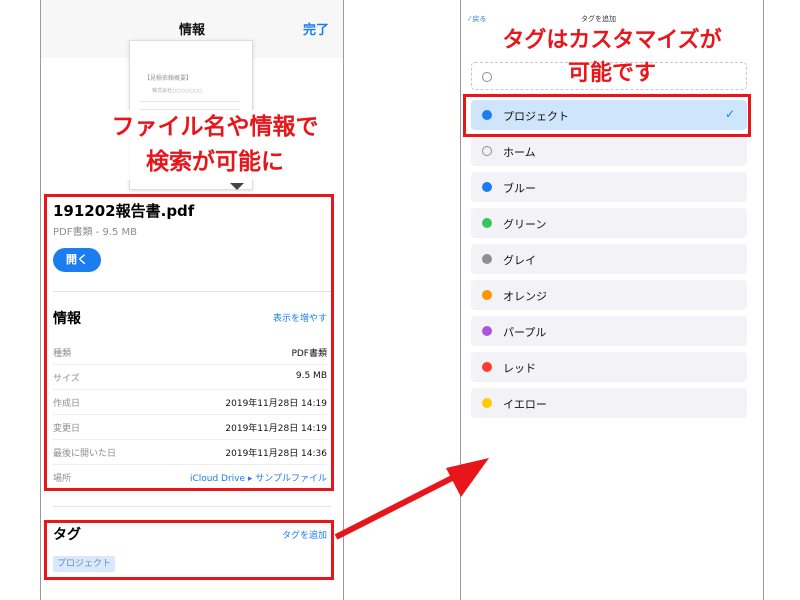  I want to click on tag-option-row: ブルー, so click(609, 187).